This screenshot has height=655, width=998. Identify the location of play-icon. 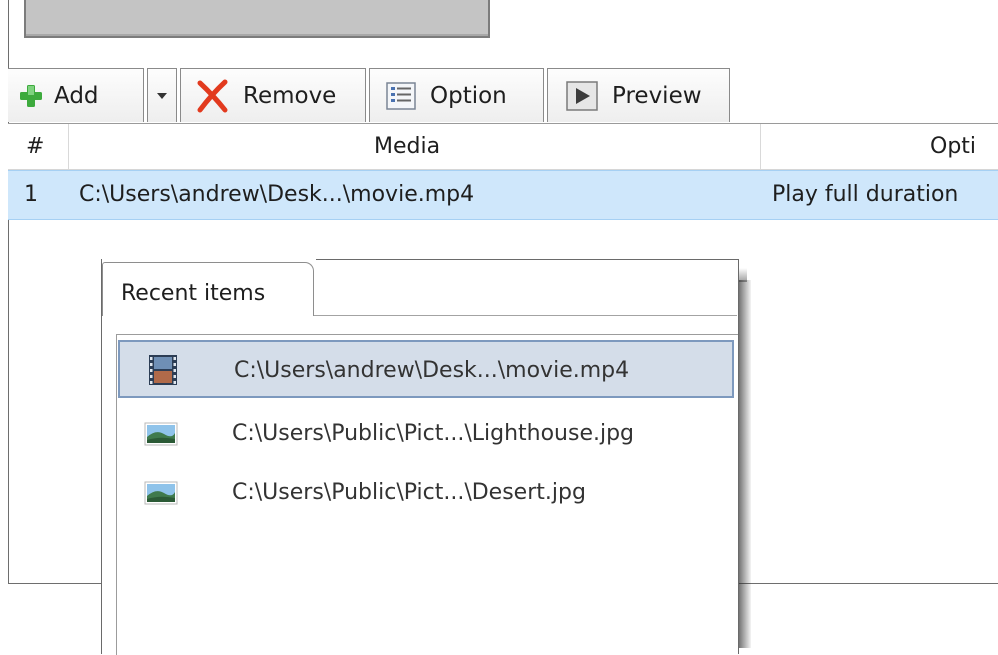
(582, 95).